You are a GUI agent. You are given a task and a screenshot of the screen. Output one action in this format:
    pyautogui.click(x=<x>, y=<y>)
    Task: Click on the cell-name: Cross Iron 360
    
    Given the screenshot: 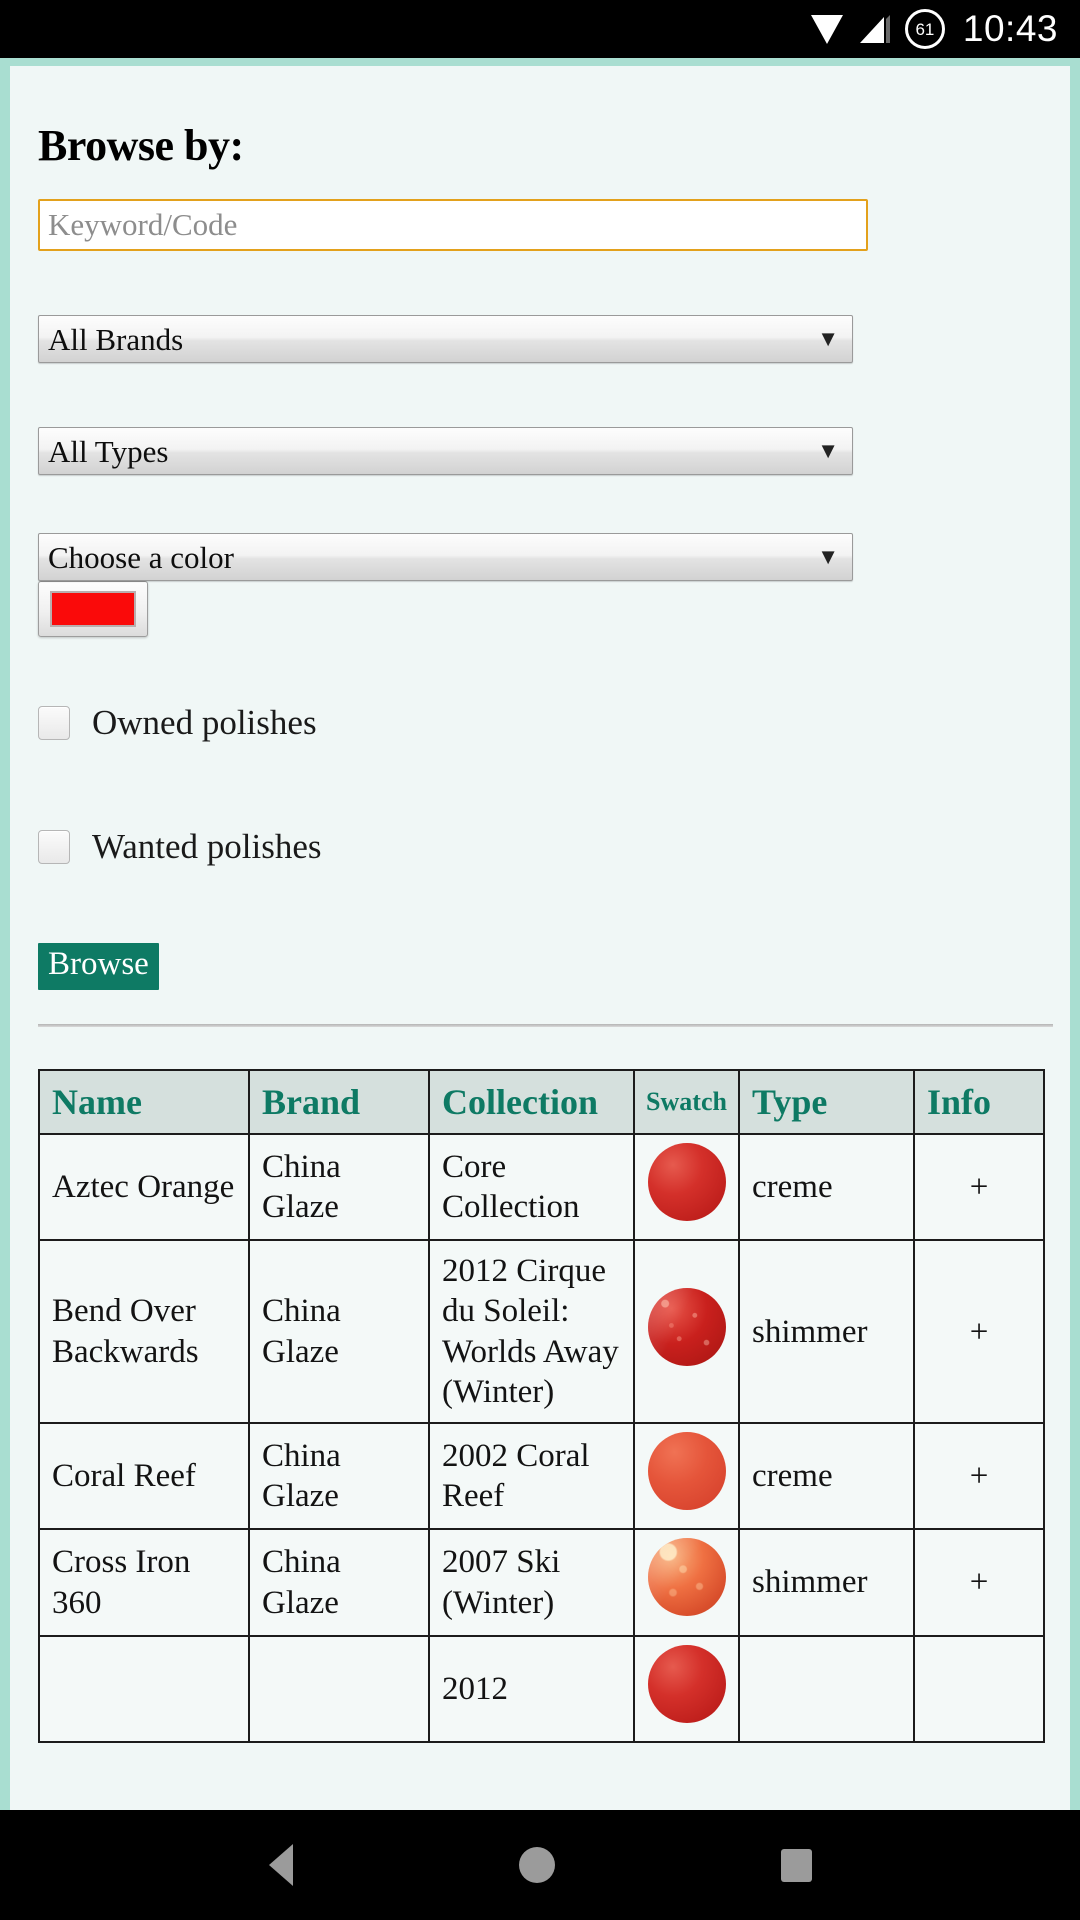 What is the action you would take?
    pyautogui.click(x=144, y=1582)
    